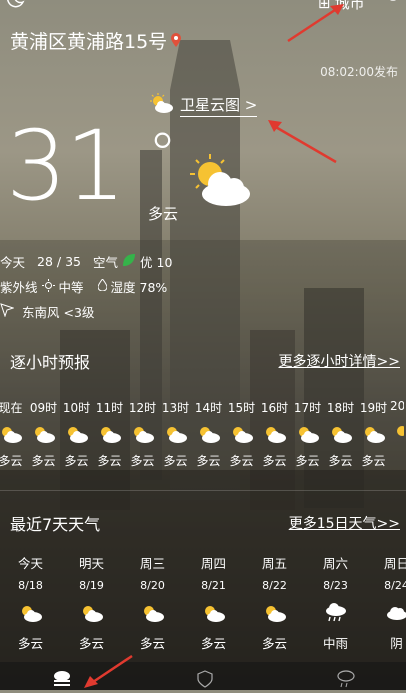  What do you see at coordinates (340, 407) in the screenshot?
I see `hour-time: 18时` at bounding box center [340, 407].